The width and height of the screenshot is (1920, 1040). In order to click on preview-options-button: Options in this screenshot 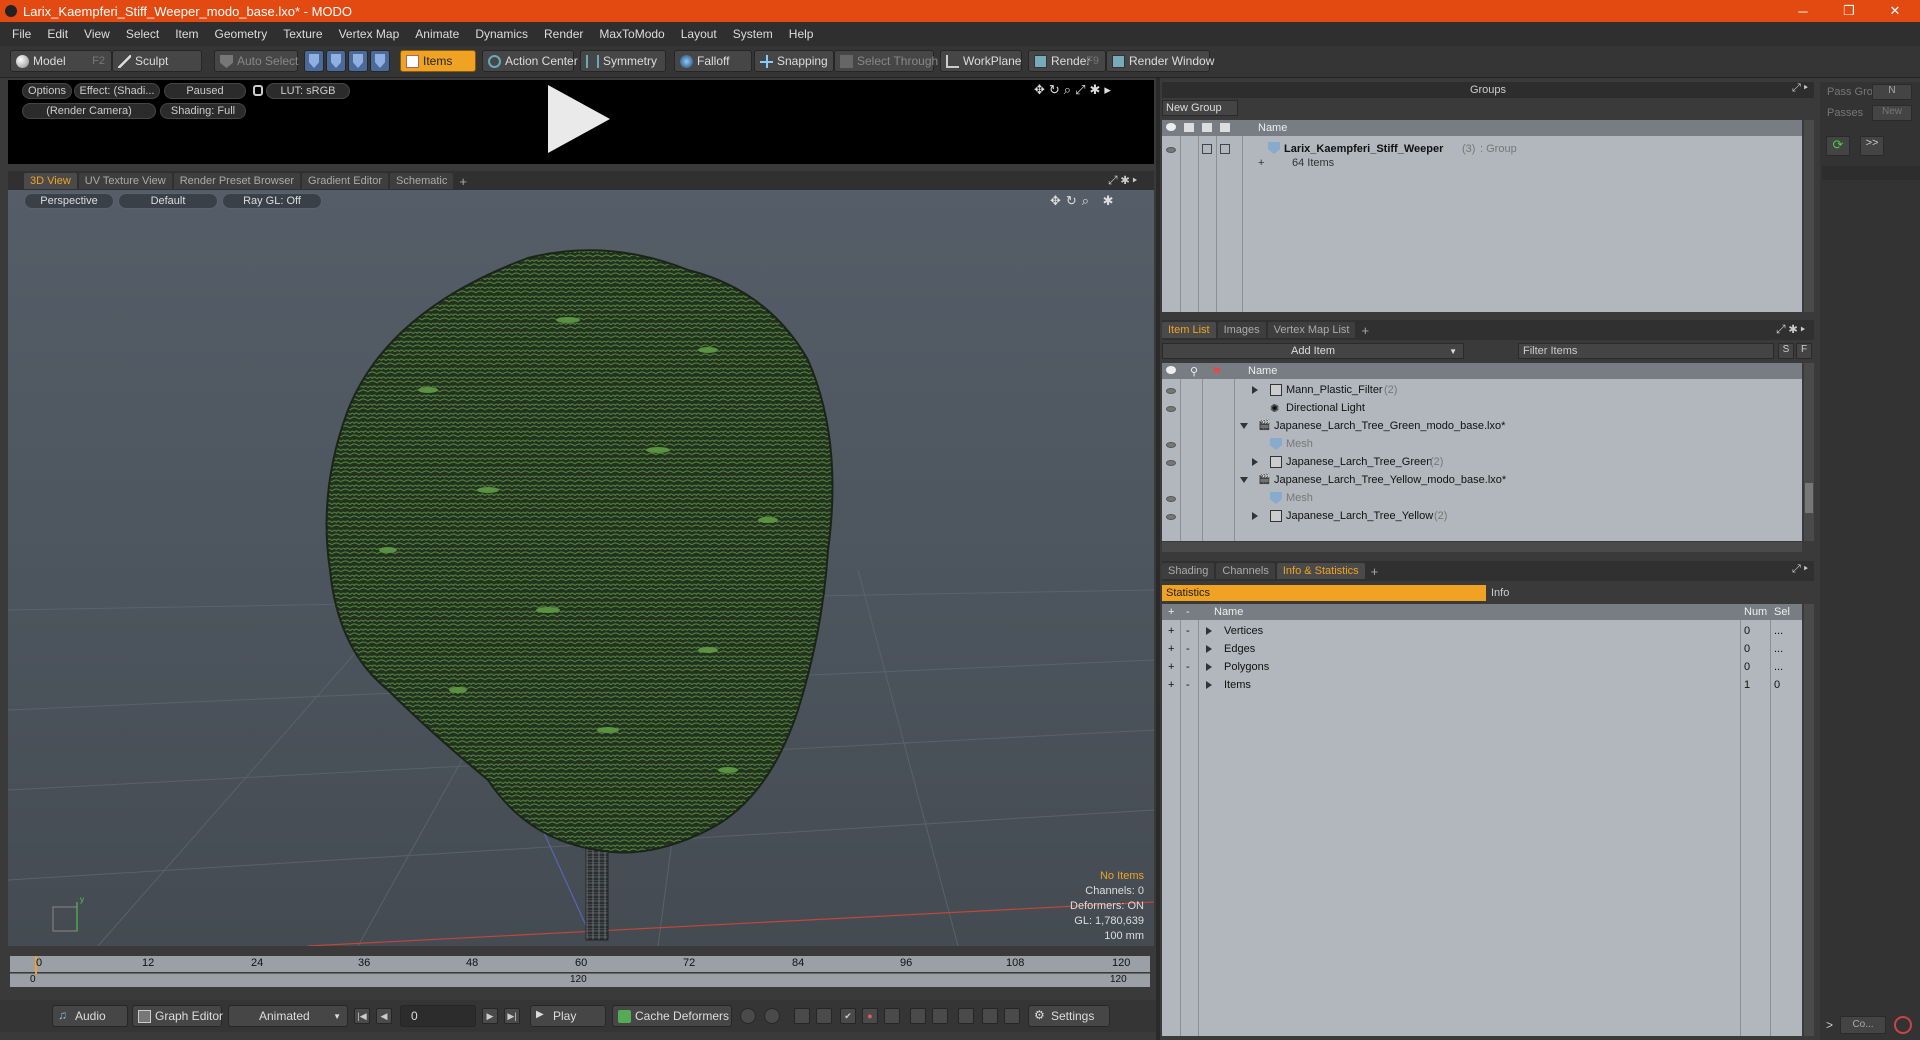, I will do `click(47, 91)`.